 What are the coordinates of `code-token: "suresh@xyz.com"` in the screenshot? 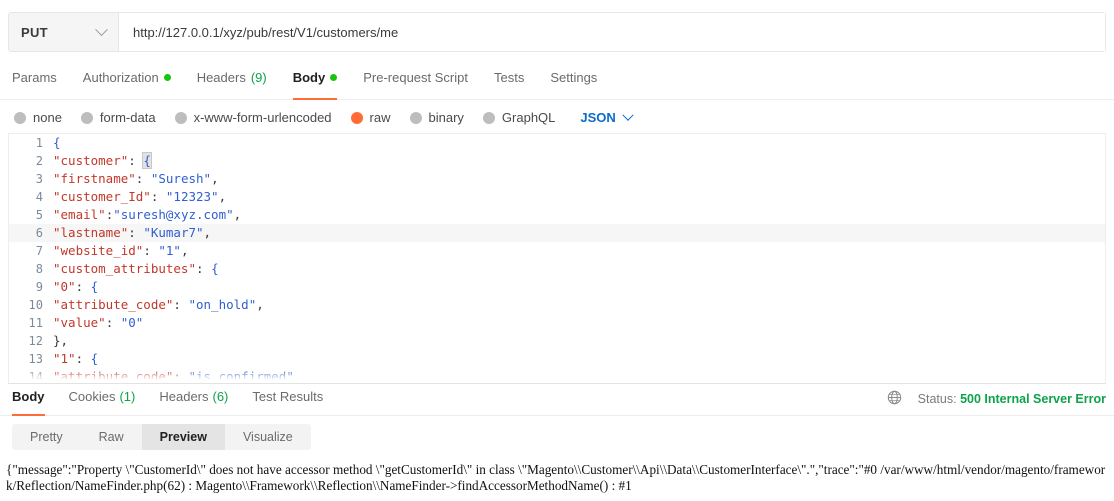 It's located at (173, 214).